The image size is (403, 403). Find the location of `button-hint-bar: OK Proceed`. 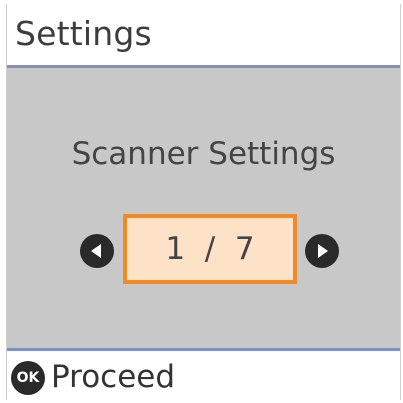

button-hint-bar: OK Proceed is located at coordinates (203, 374).